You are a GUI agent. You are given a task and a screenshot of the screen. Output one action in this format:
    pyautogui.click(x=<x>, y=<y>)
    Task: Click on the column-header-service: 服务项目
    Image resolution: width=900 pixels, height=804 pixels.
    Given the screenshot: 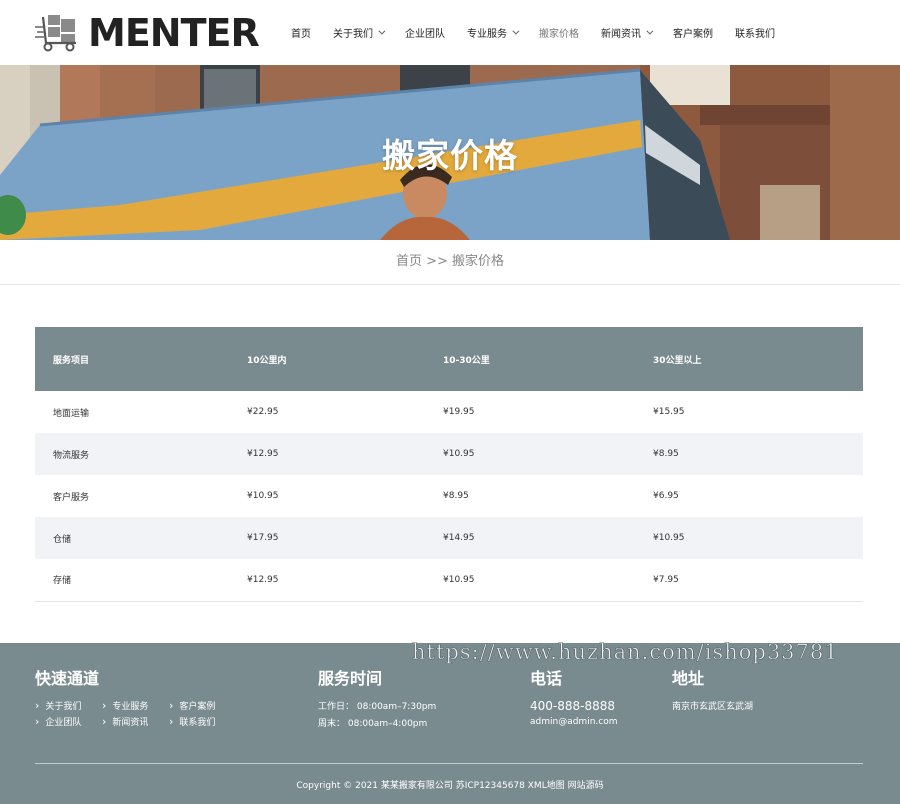 What is the action you would take?
    pyautogui.click(x=132, y=359)
    